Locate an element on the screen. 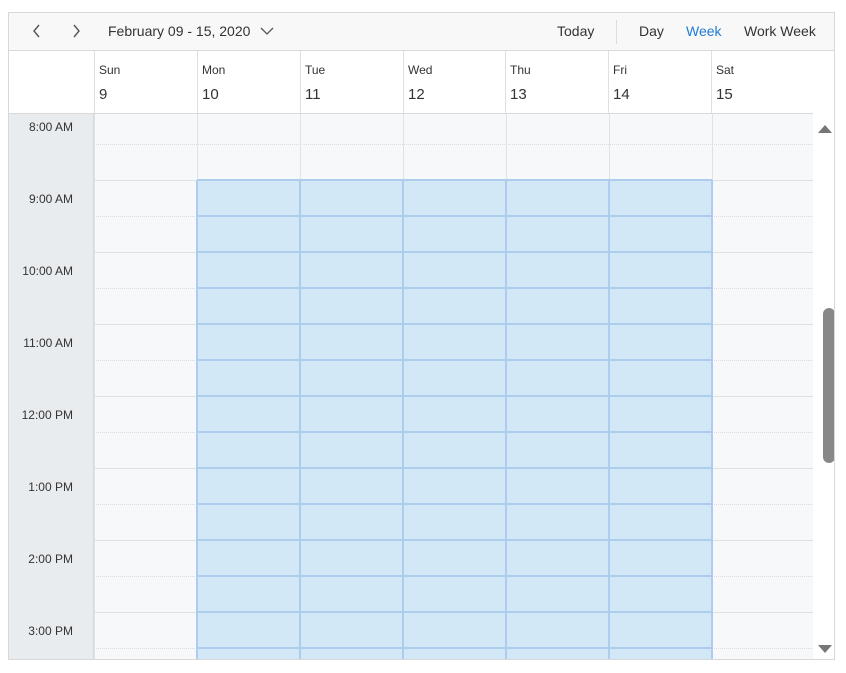  scroll-up-button is located at coordinates (825, 128).